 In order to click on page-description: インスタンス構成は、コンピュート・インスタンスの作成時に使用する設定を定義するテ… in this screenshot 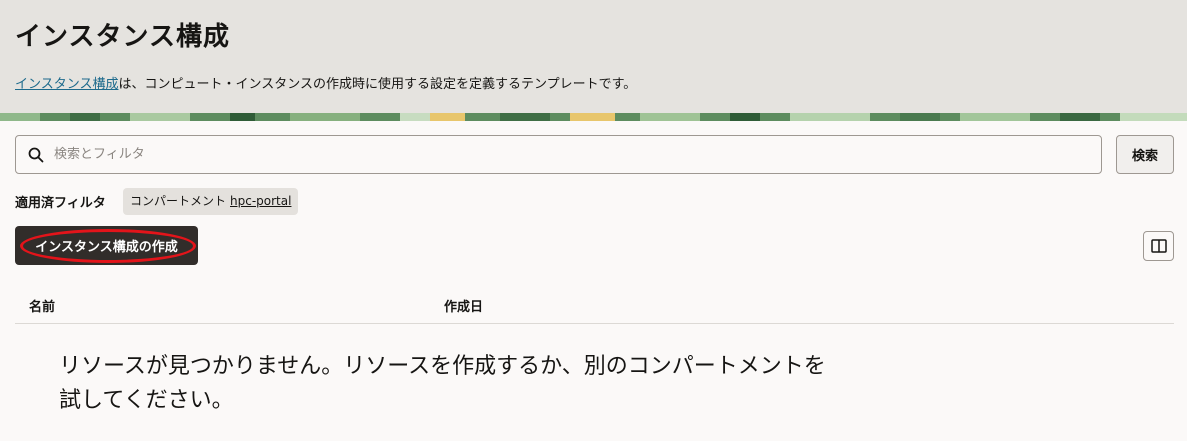, I will do `click(325, 82)`.